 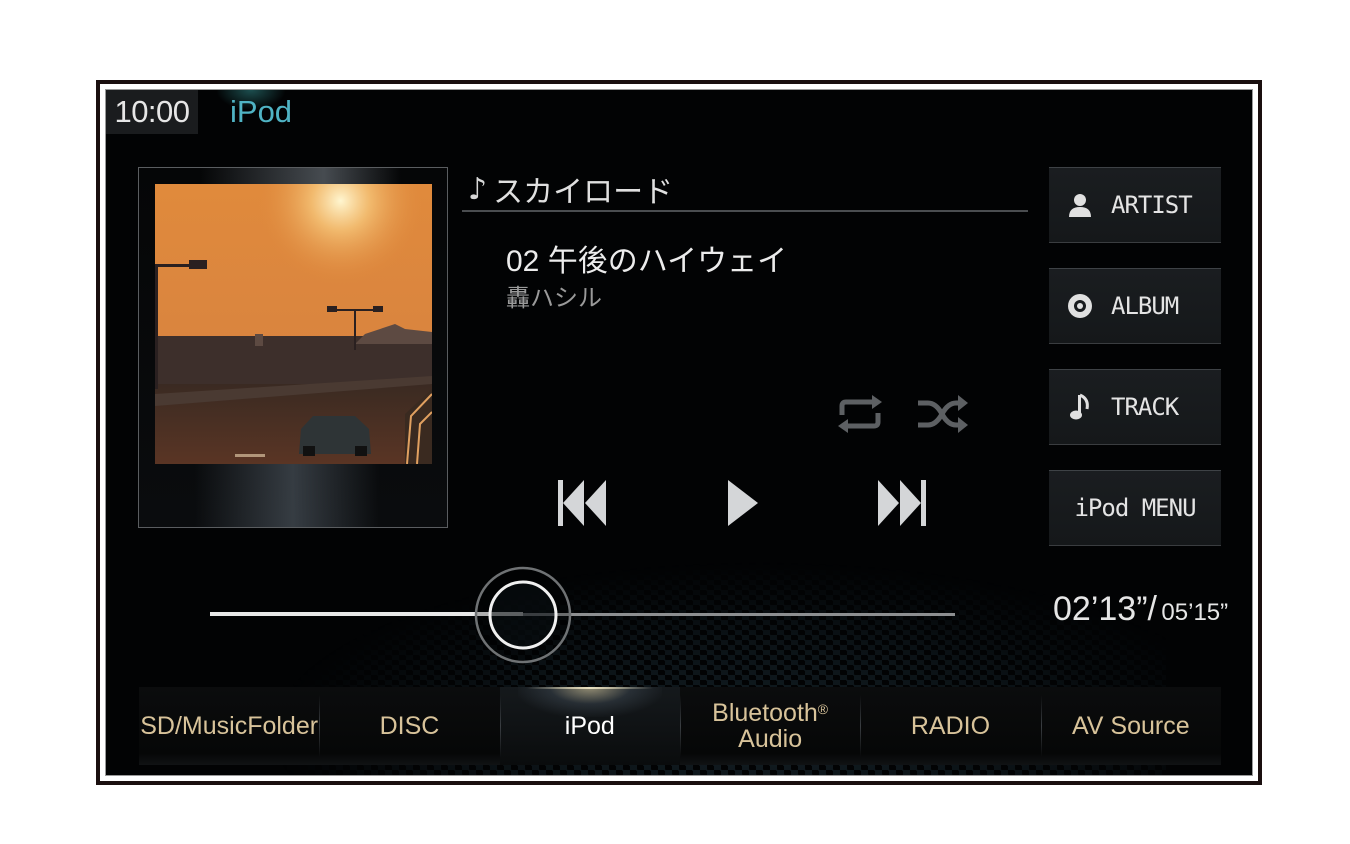 What do you see at coordinates (1152, 205) in the screenshot?
I see `artist-button-label: ARTIST` at bounding box center [1152, 205].